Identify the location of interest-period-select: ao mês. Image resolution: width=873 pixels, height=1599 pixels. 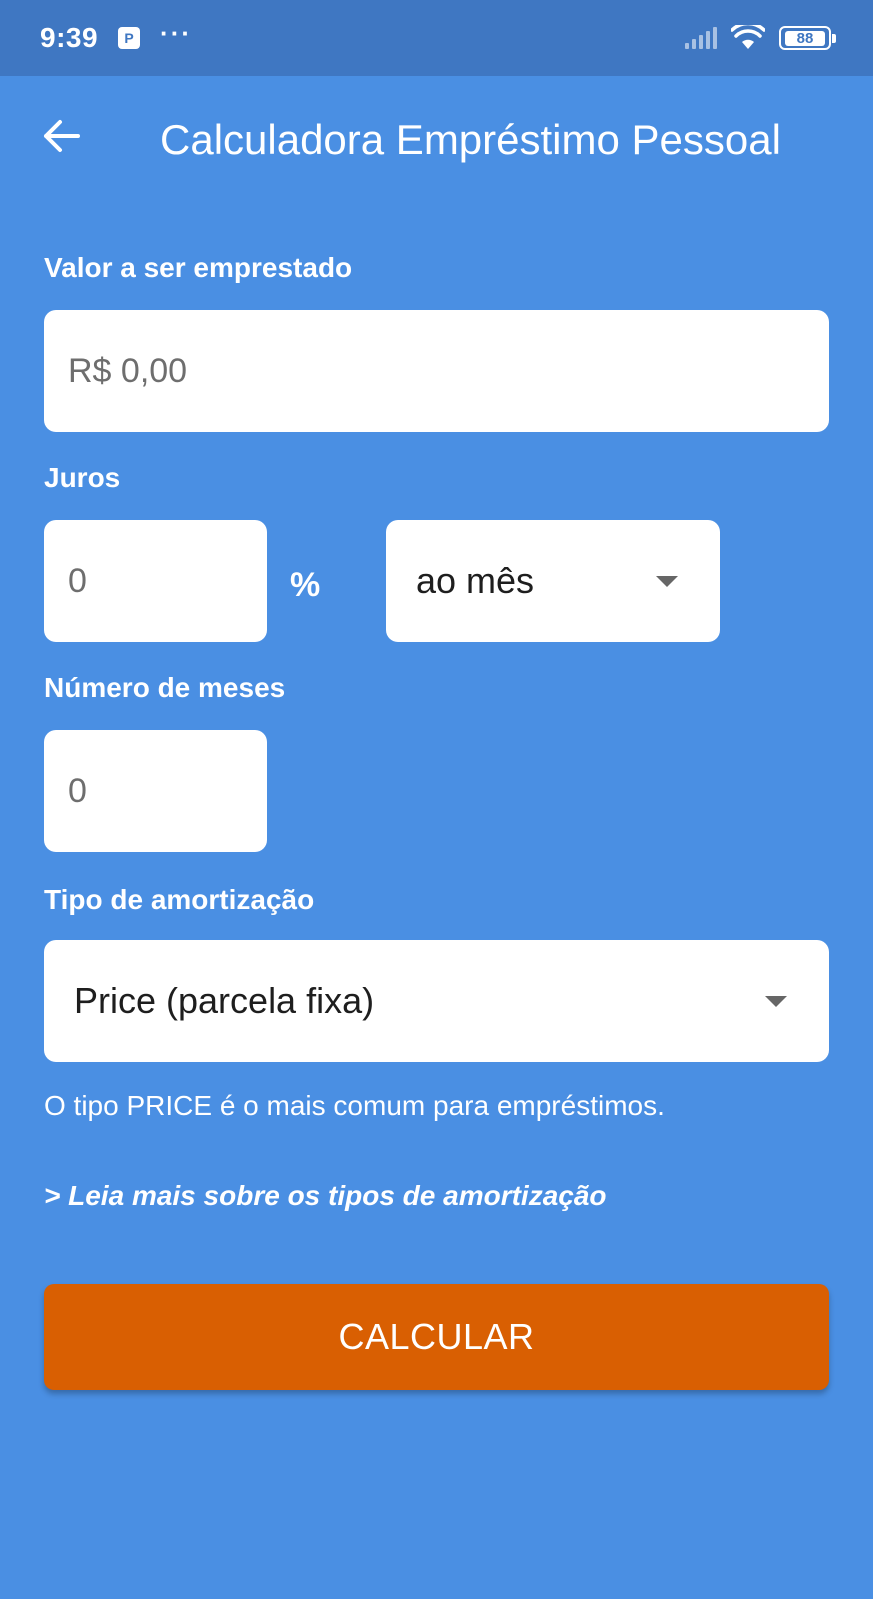
(553, 581).